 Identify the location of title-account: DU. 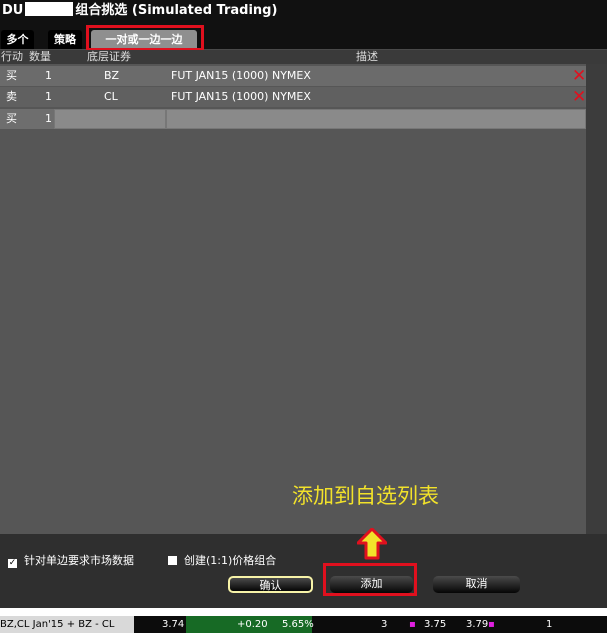
(13, 10).